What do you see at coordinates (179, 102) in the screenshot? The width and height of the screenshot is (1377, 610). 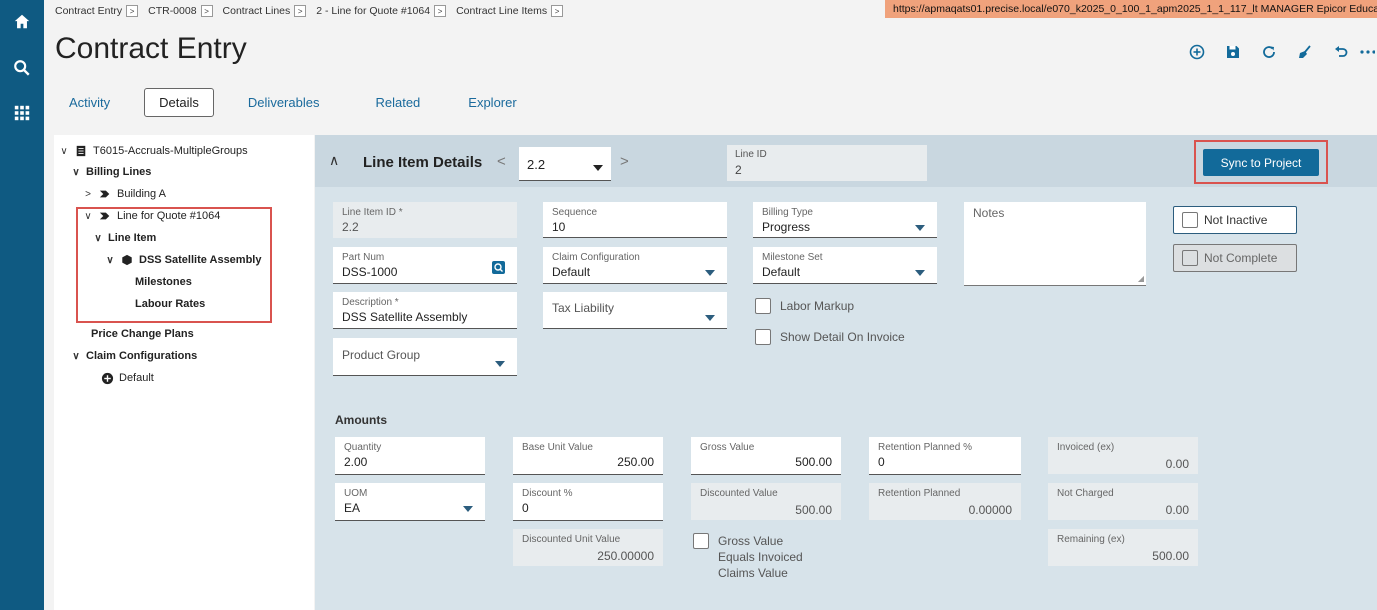 I see `tab-details: Details` at bounding box center [179, 102].